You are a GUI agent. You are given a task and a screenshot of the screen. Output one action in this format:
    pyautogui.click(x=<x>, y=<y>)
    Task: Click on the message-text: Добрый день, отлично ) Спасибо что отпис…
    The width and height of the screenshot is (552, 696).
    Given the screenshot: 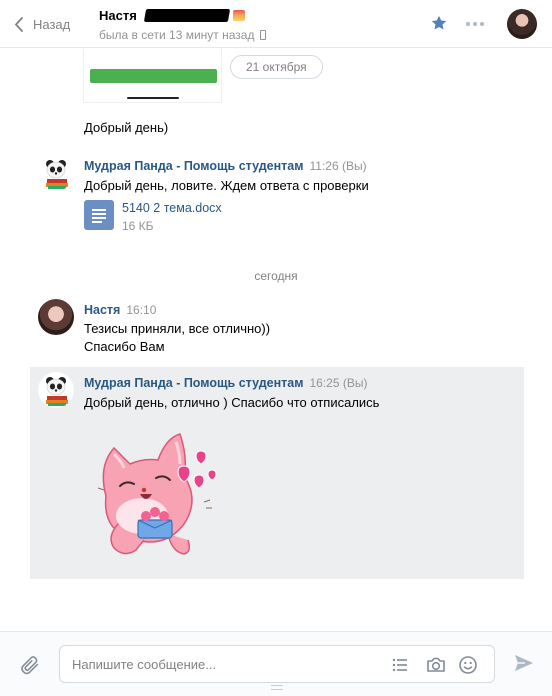 What is the action you would take?
    pyautogui.click(x=232, y=402)
    